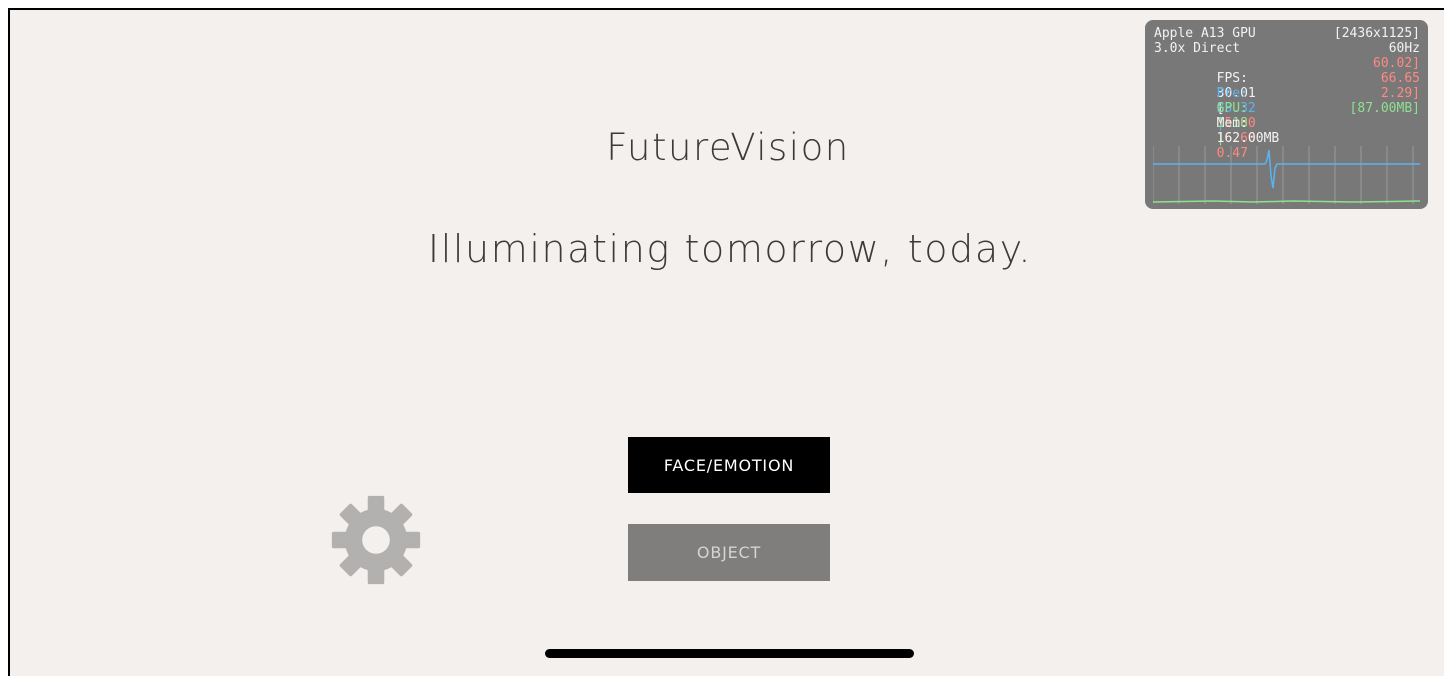 The image size is (1444, 676). I want to click on hud-row-gpu-time: GPU: 1.18 | 0.47 2.29], so click(1287, 123).